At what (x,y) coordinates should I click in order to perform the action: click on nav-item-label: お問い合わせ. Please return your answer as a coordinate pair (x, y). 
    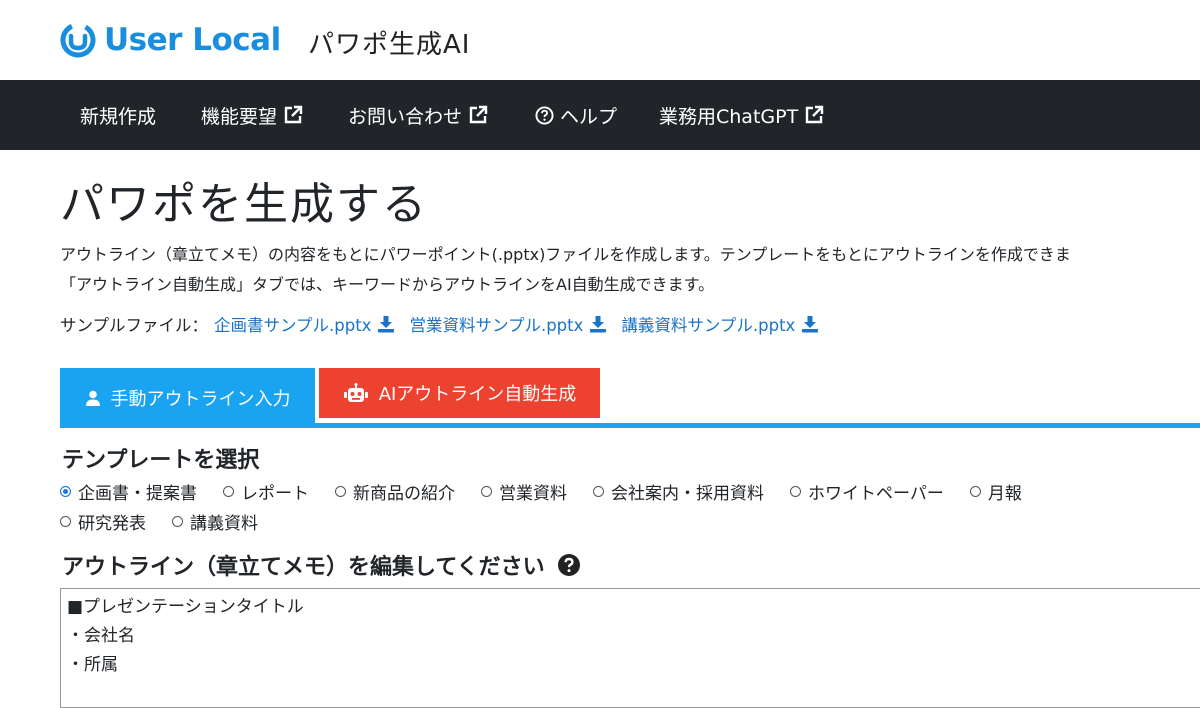
    Looking at the image, I should click on (405, 116).